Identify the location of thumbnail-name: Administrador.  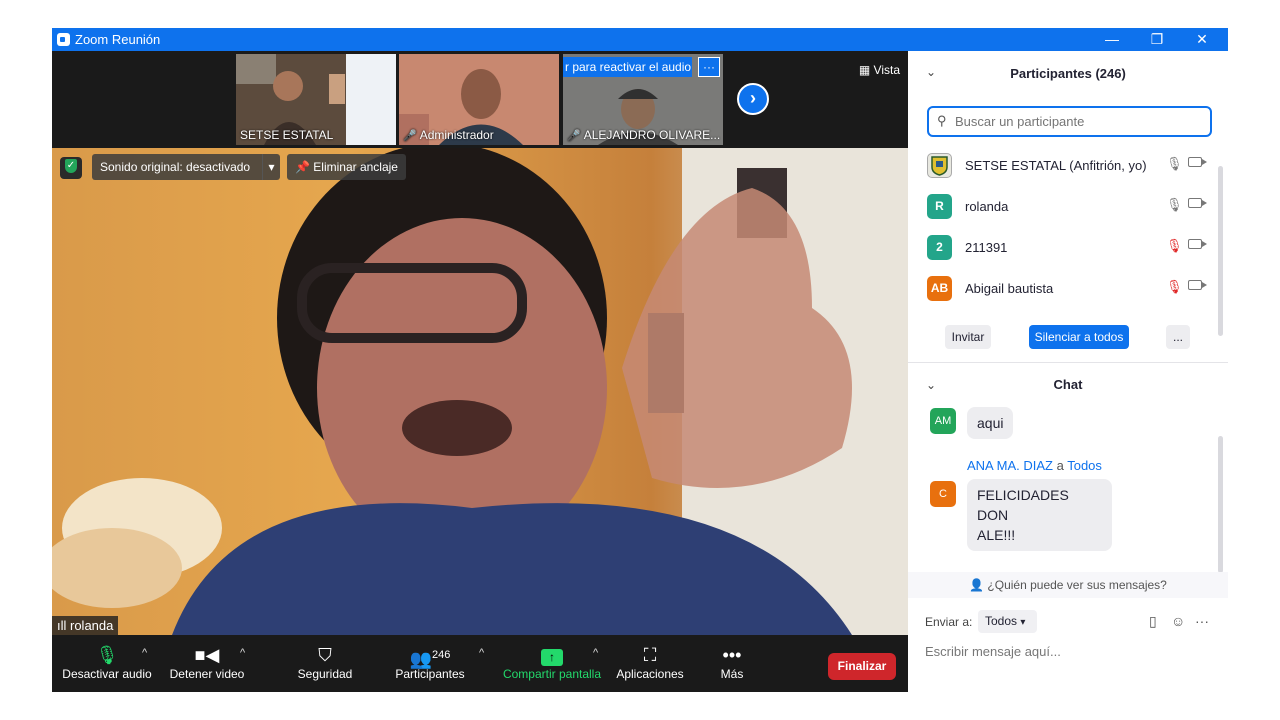
(456, 135).